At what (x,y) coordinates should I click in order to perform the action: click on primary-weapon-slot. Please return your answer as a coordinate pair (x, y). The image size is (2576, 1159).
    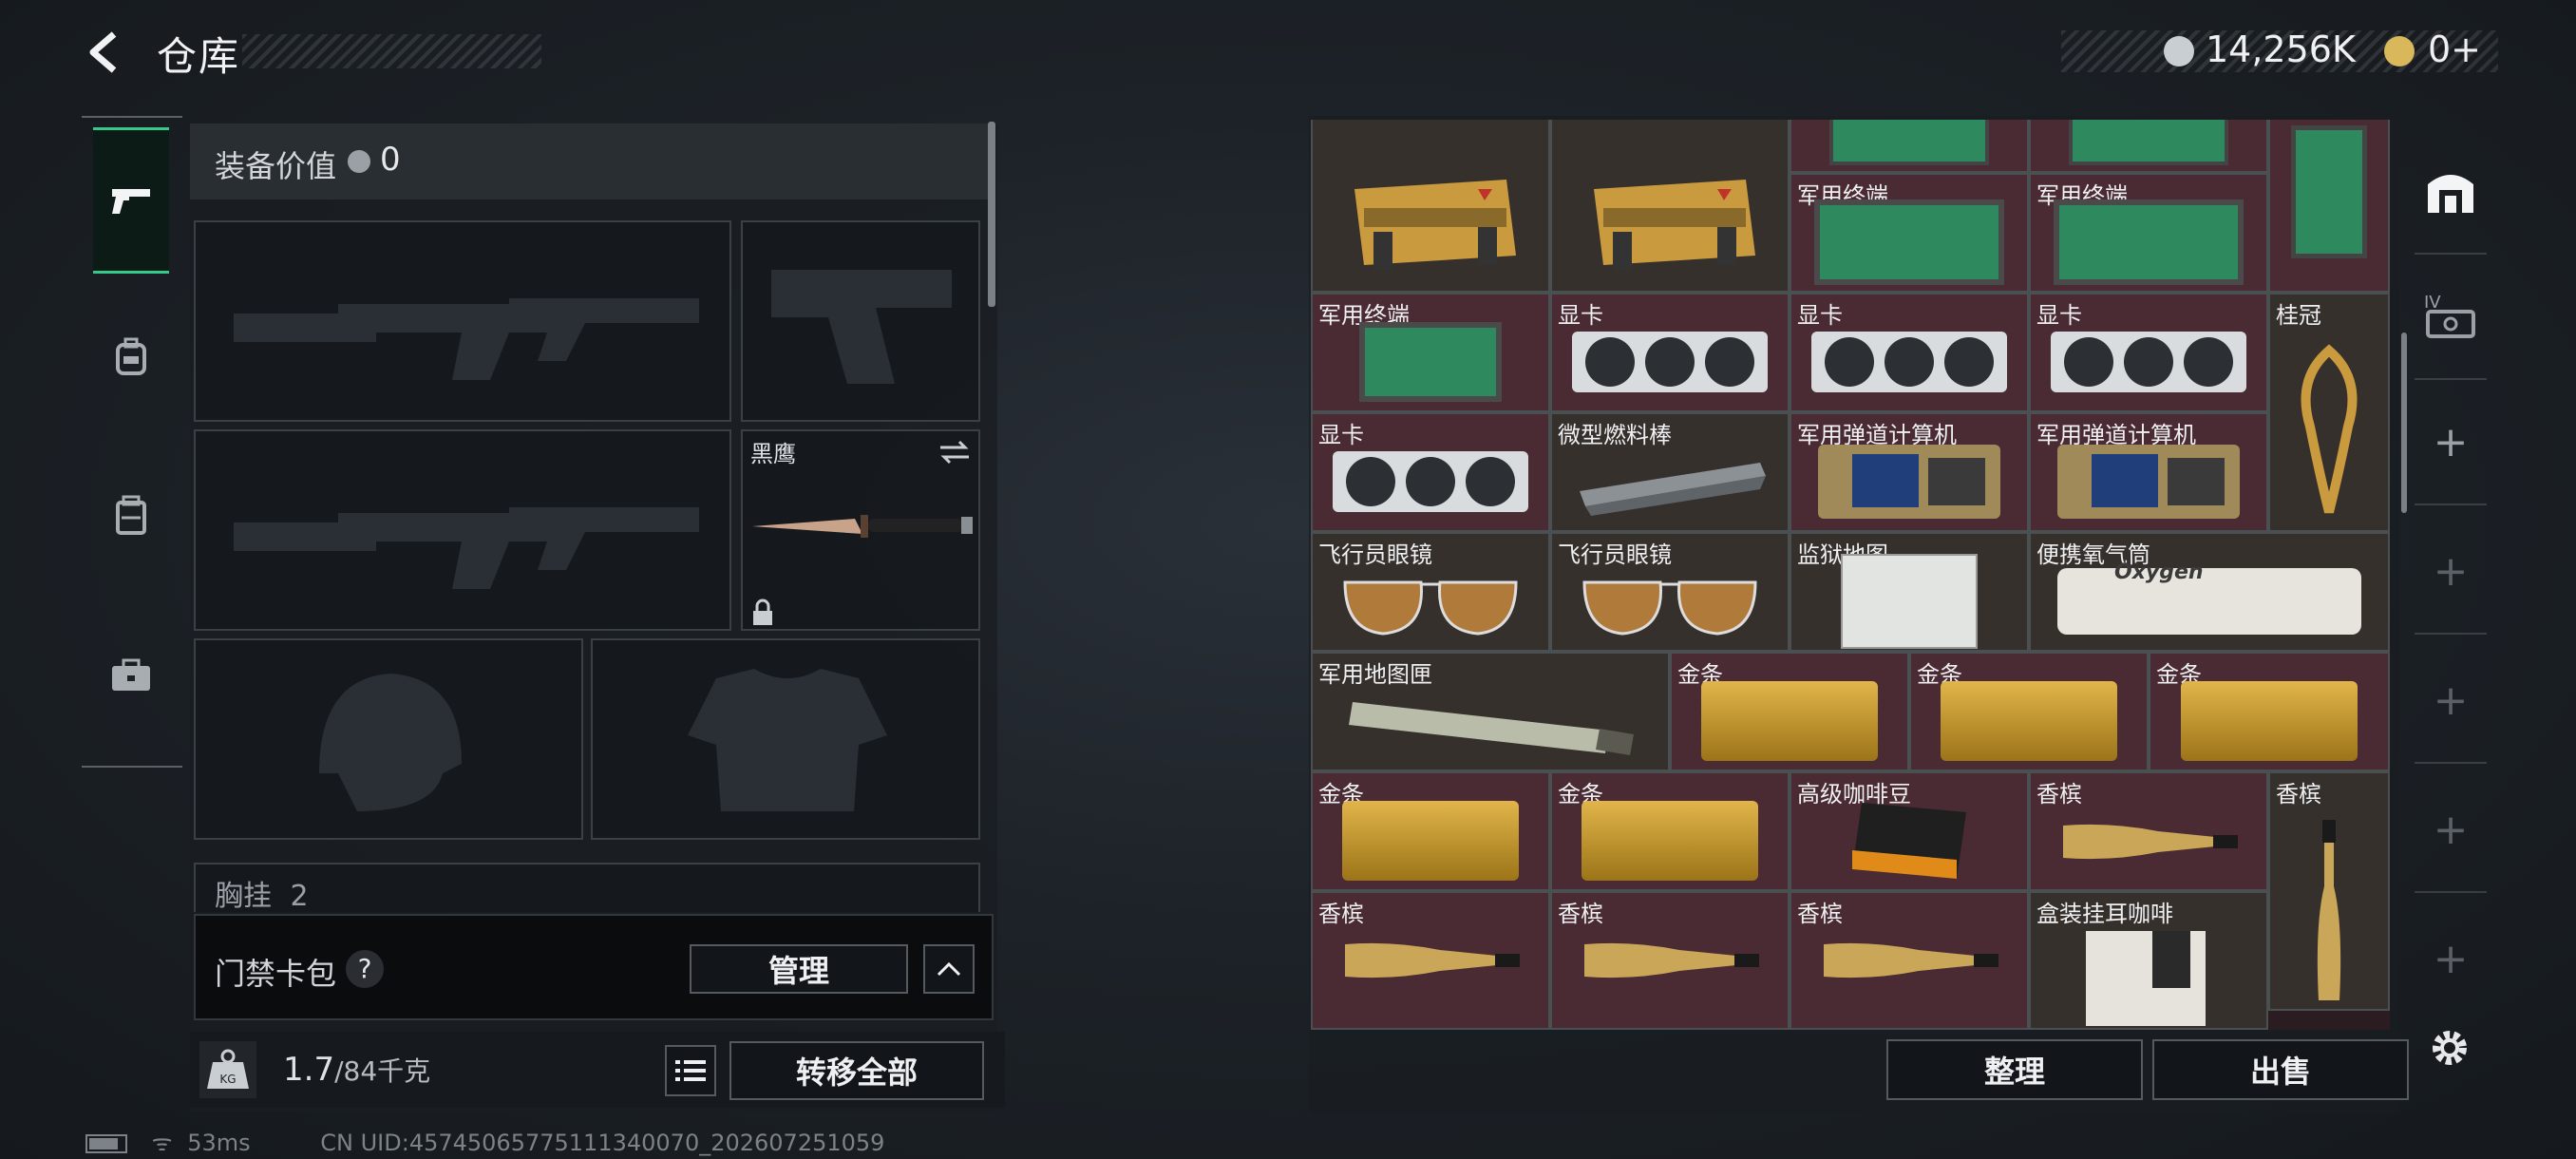
    Looking at the image, I should click on (462, 321).